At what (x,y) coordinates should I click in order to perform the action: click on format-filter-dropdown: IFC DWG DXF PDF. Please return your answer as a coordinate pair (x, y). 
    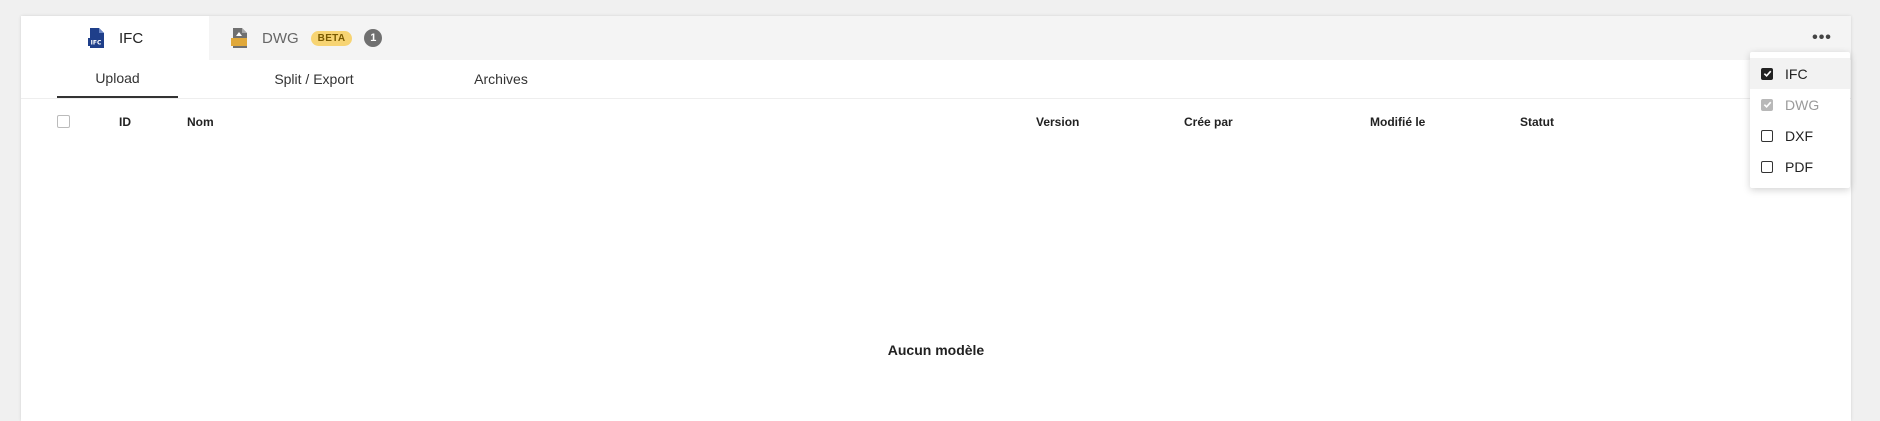
    Looking at the image, I should click on (1800, 120).